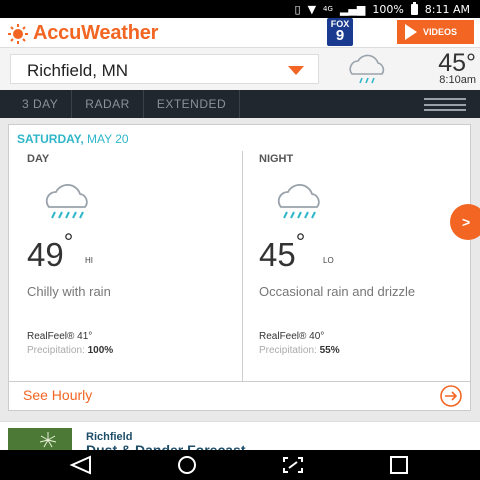  What do you see at coordinates (440, 32) in the screenshot?
I see `videos-label: VIDEOS` at bounding box center [440, 32].